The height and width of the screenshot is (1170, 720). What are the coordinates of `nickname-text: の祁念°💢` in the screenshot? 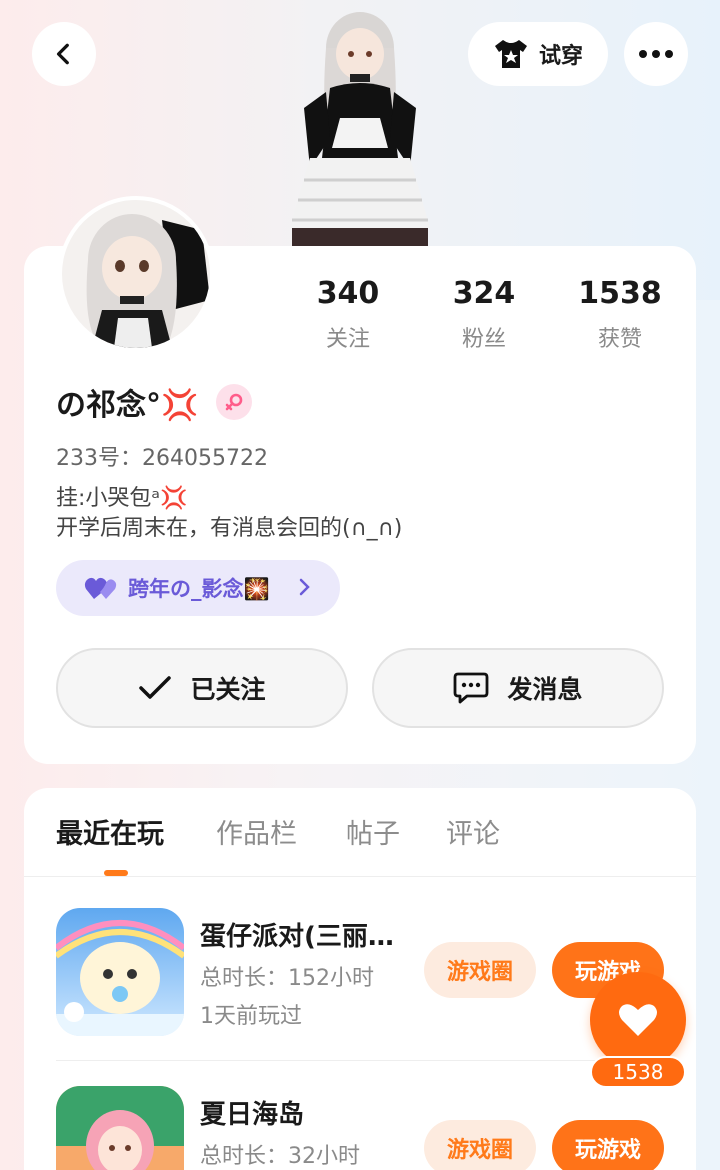 It's located at (127, 405).